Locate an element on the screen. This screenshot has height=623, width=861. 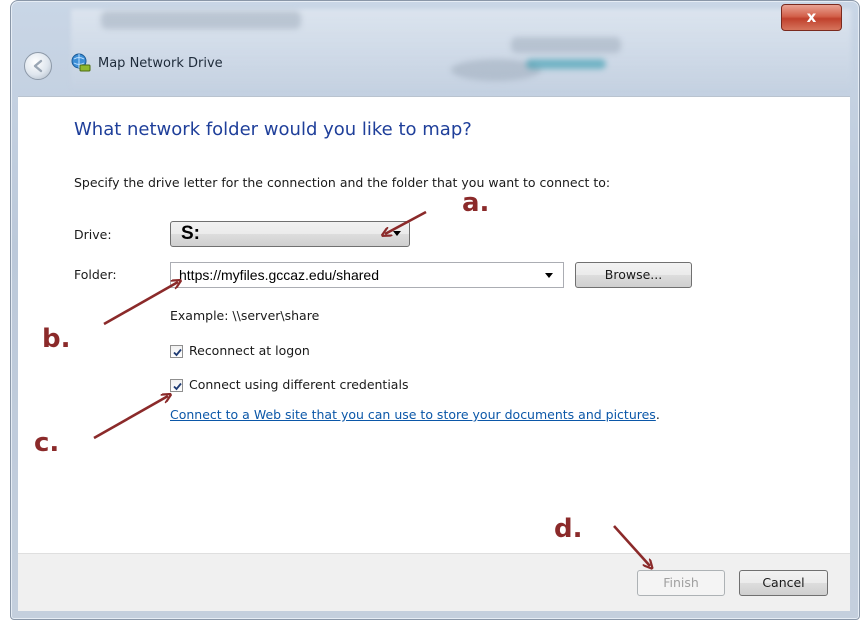
credentials-label: Connect using different credentials is located at coordinates (299, 384).